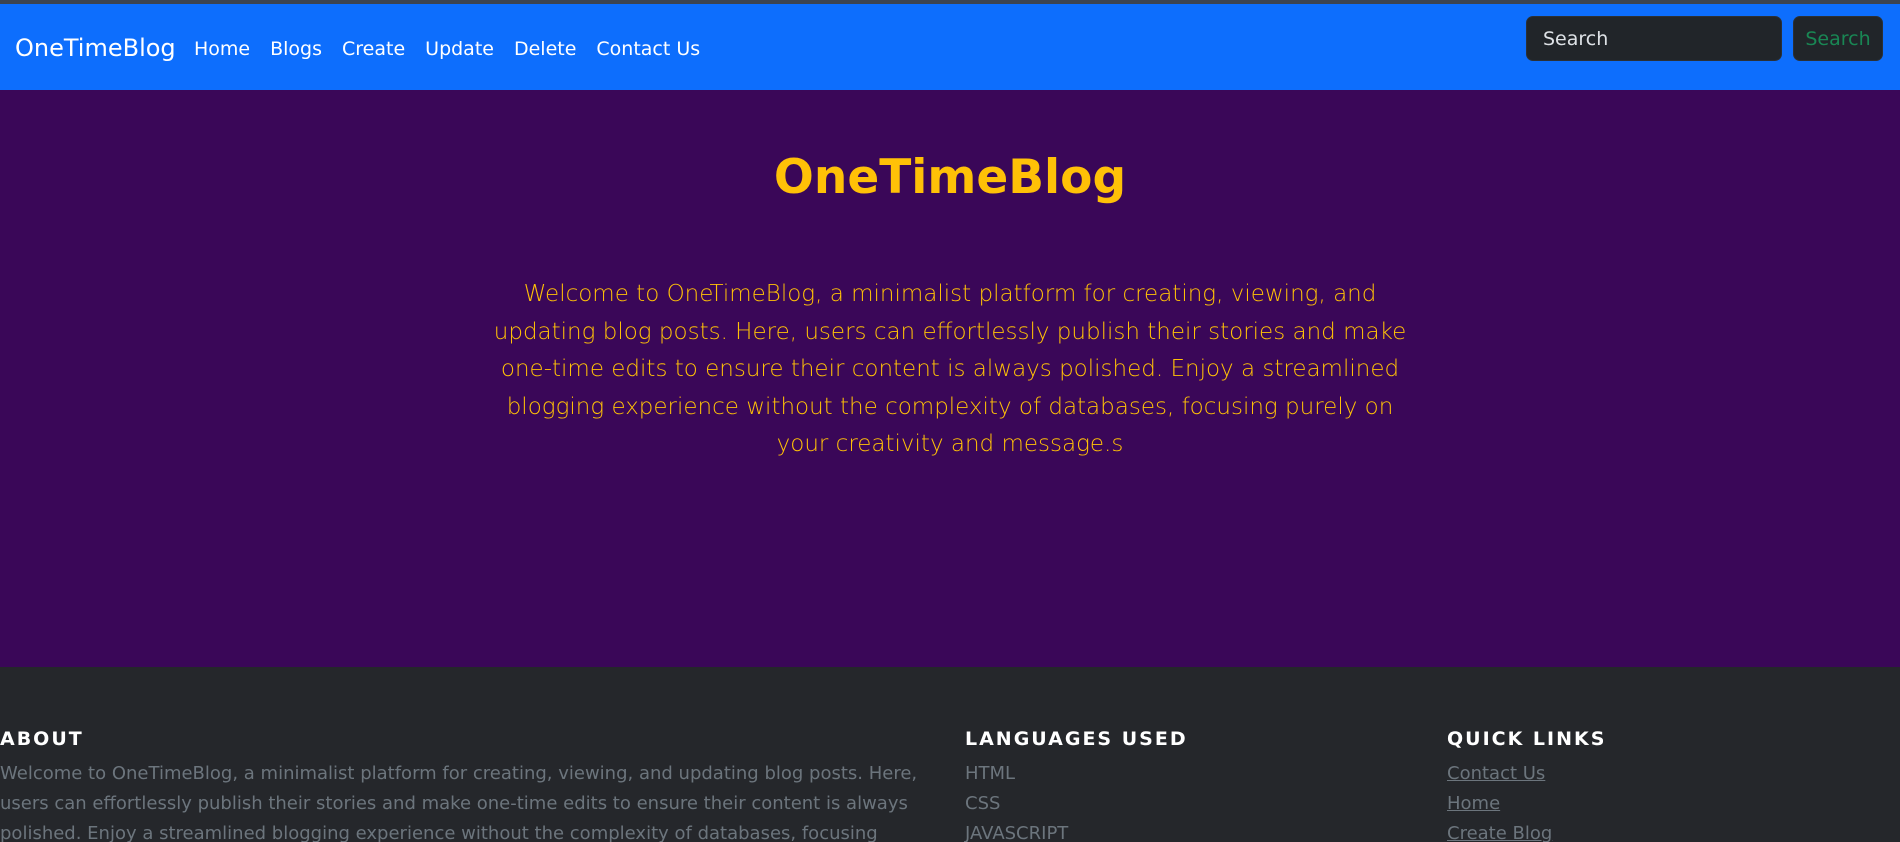 This screenshot has width=1900, height=842. I want to click on quick-link-contact-us: Contact Us, so click(1496, 773).